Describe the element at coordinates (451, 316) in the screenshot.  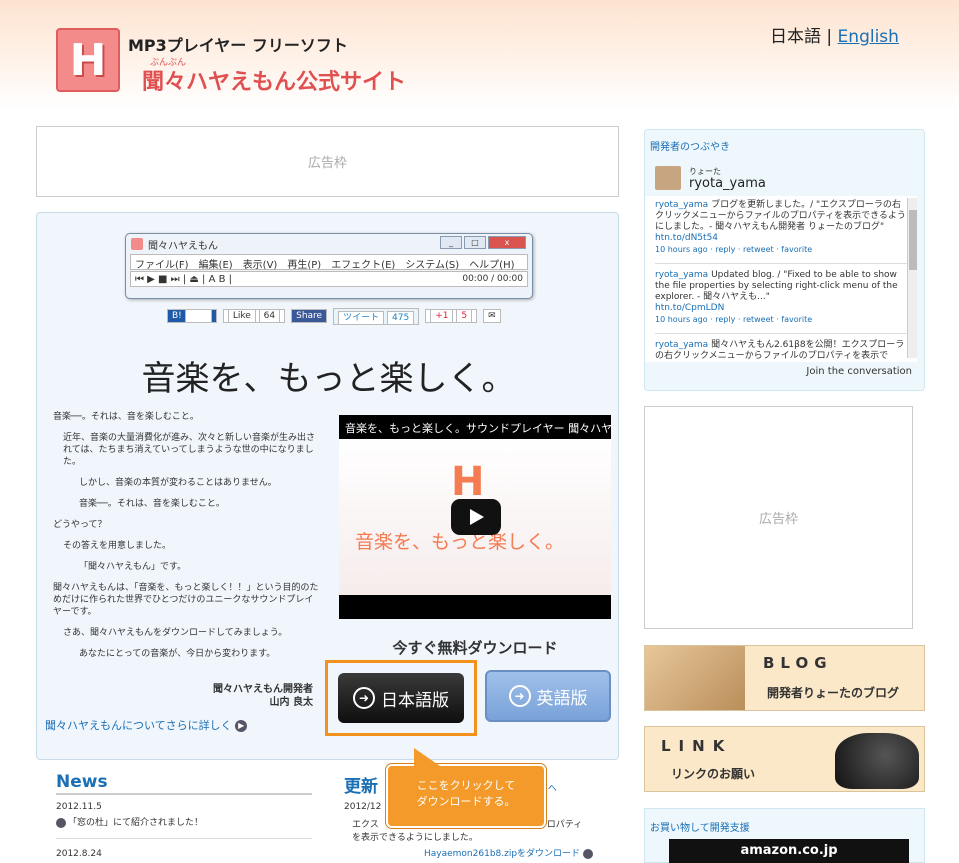
I see `google-plus-button: +1 5` at that location.